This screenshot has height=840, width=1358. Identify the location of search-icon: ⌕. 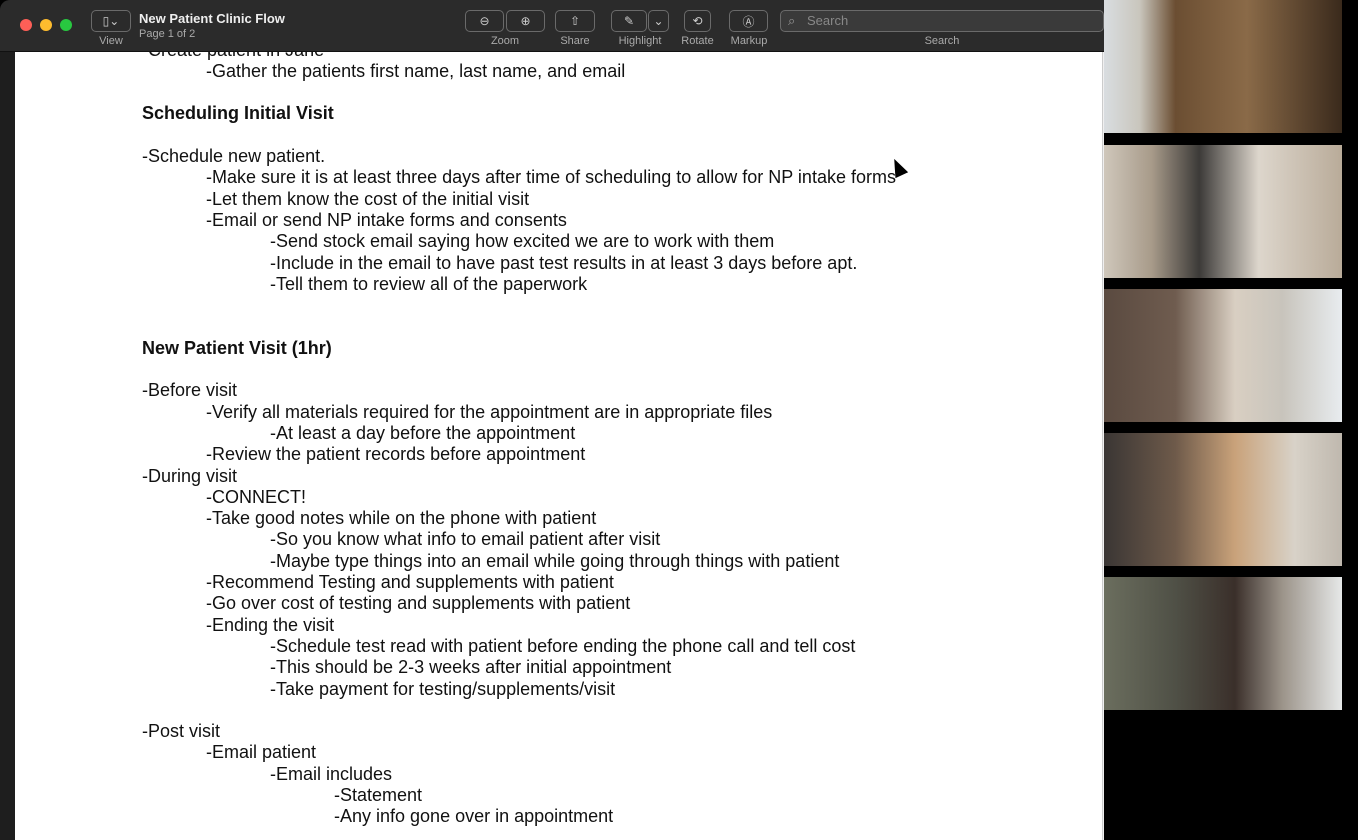
(792, 20).